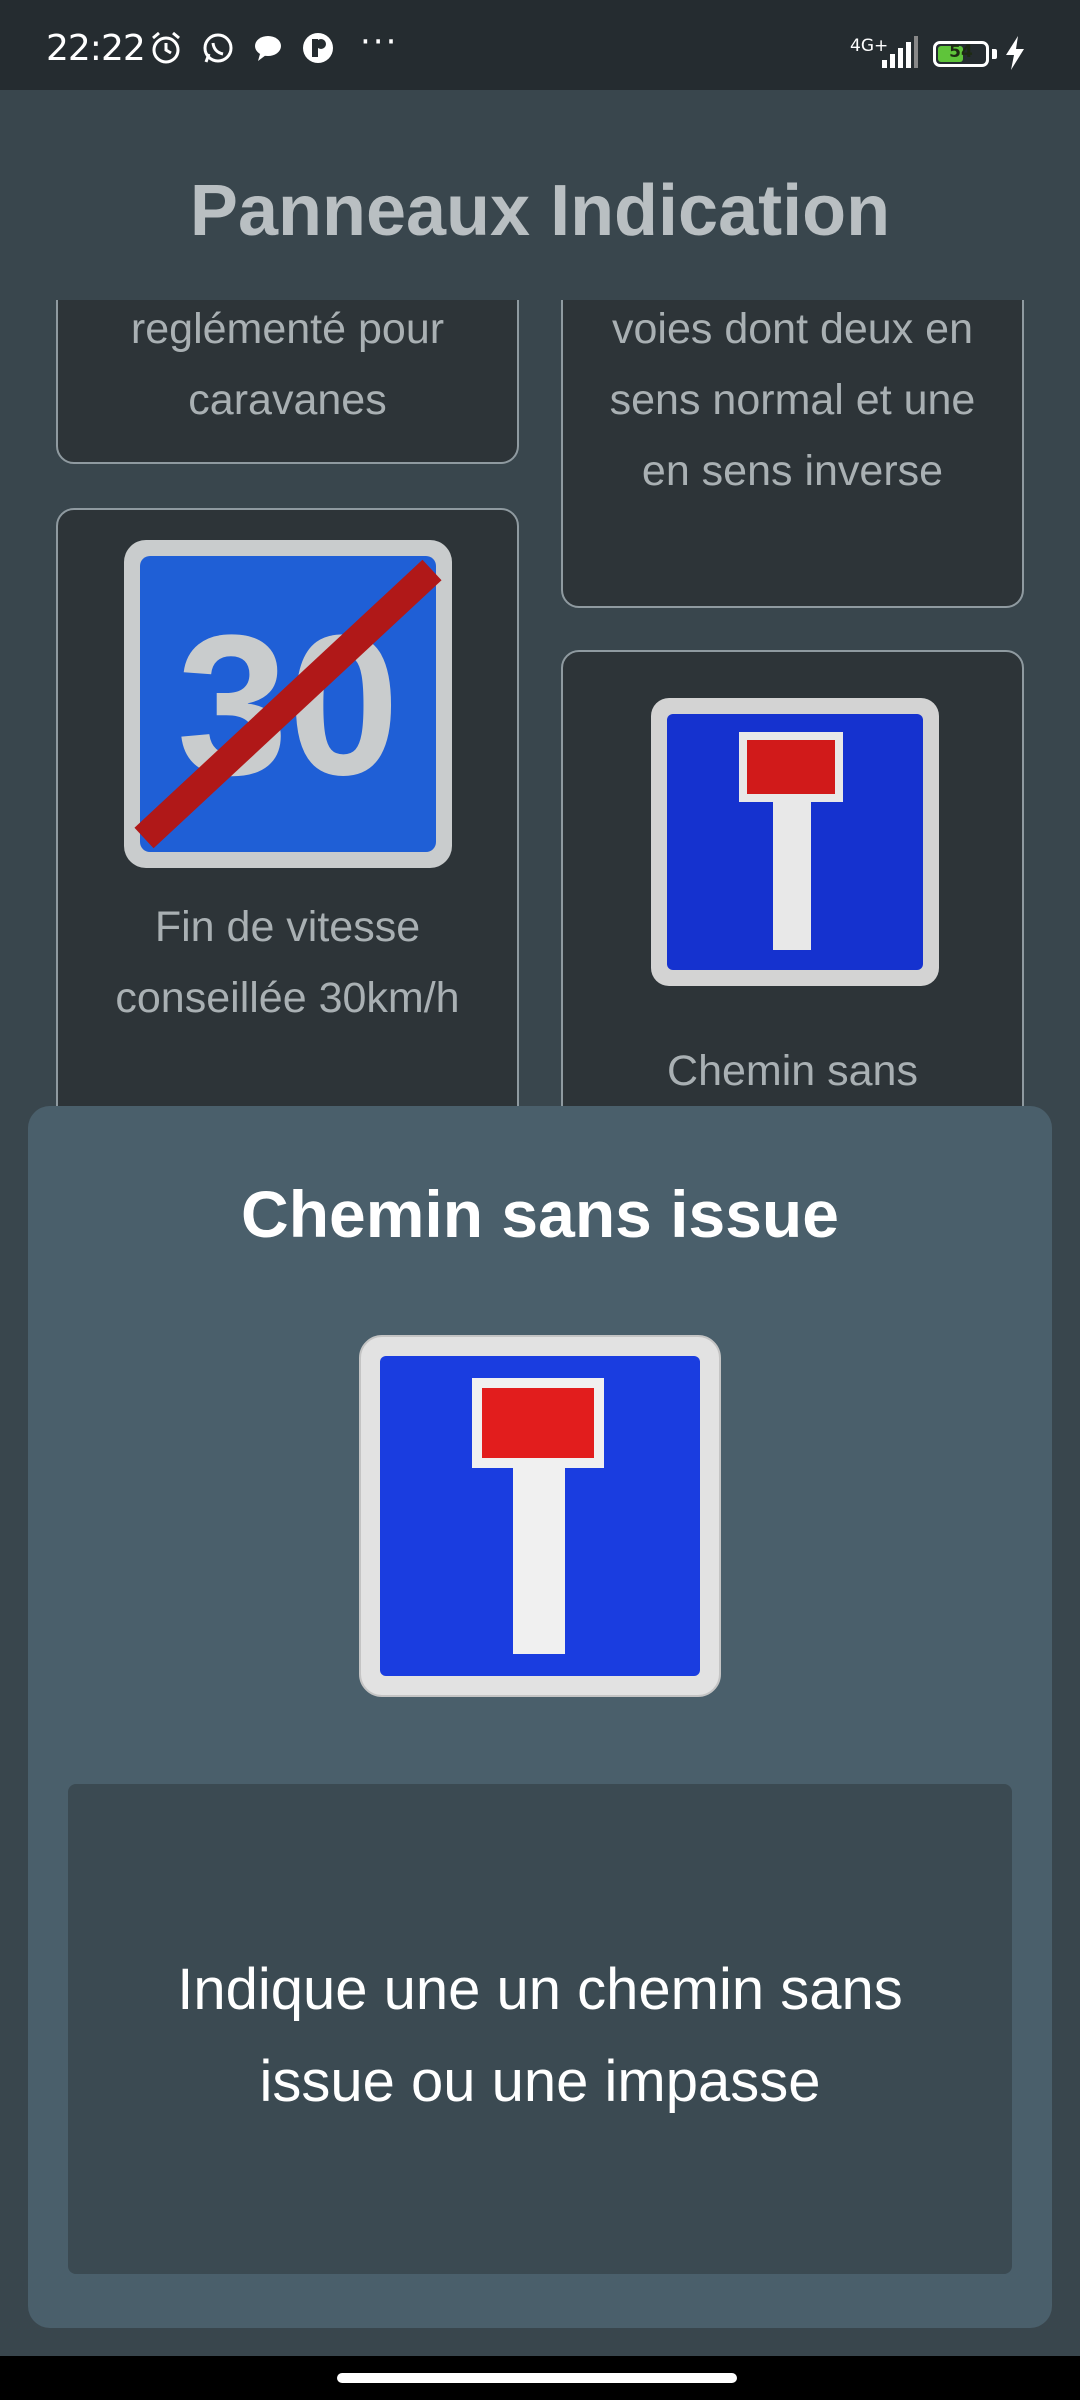 The image size is (1080, 2400). I want to click on navigation-bar, so click(540, 2378).